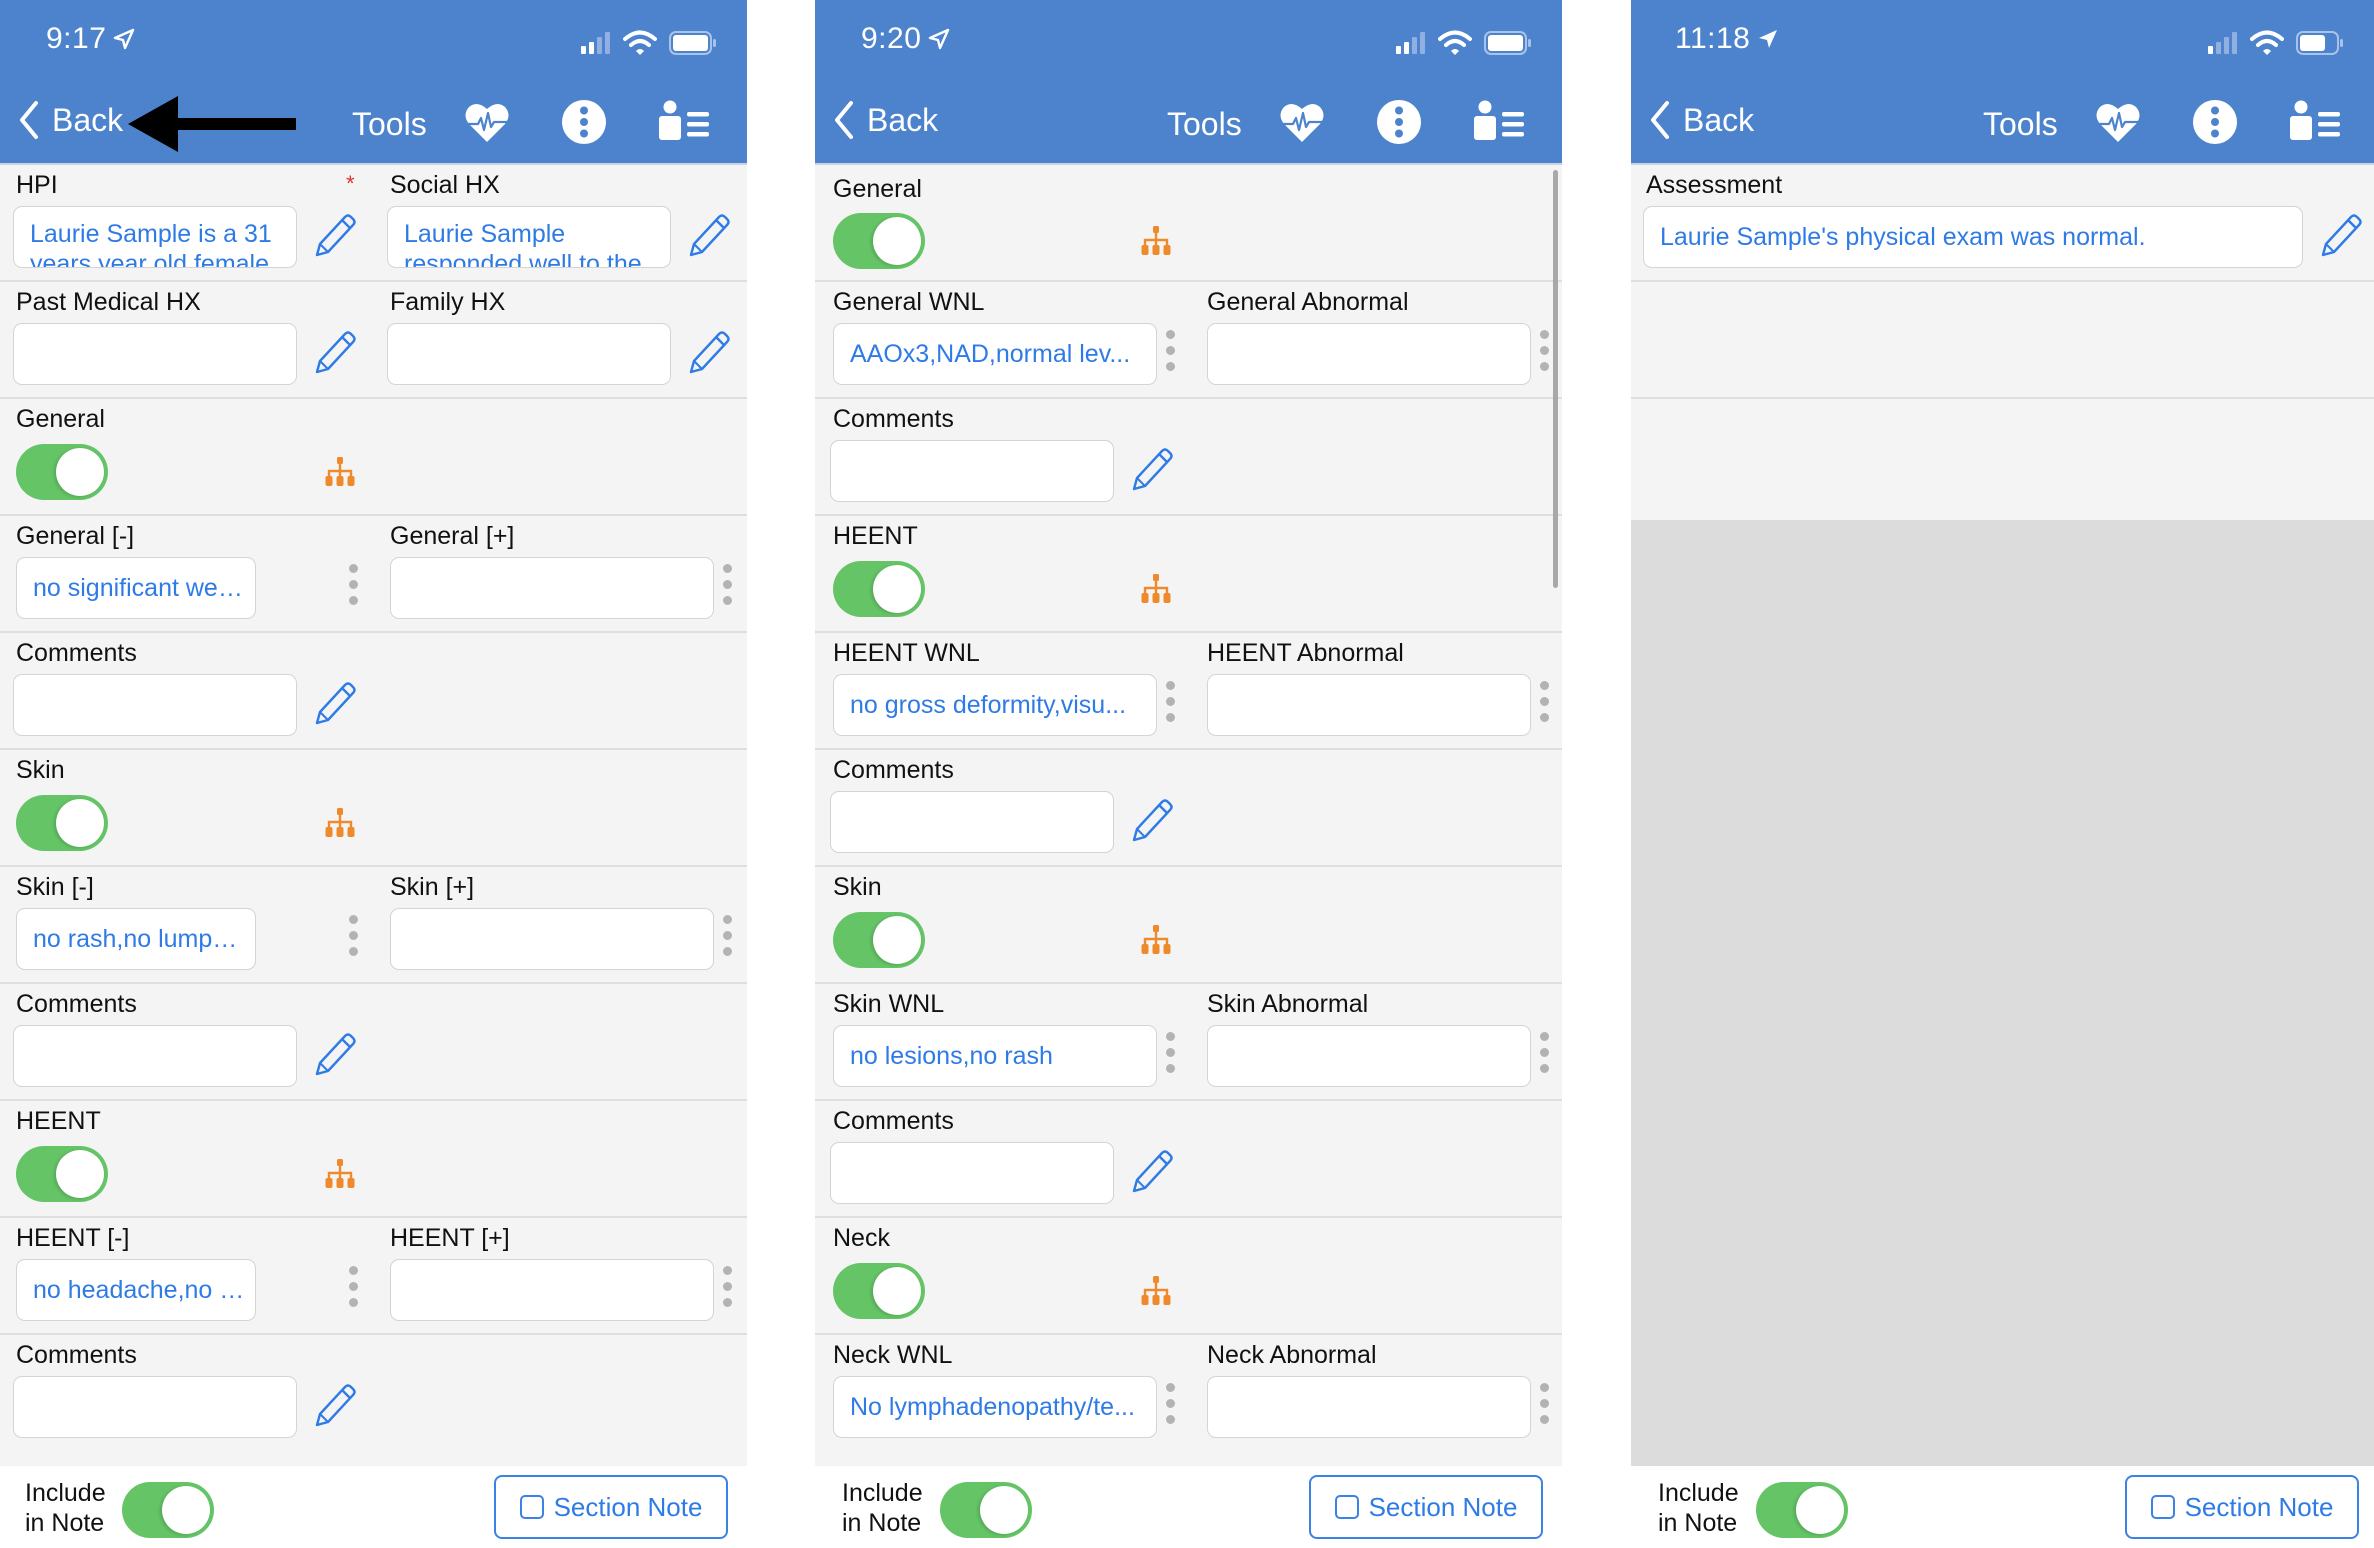 The image size is (2374, 1548). What do you see at coordinates (552, 1290) in the screenshot?
I see `heent-positive-field` at bounding box center [552, 1290].